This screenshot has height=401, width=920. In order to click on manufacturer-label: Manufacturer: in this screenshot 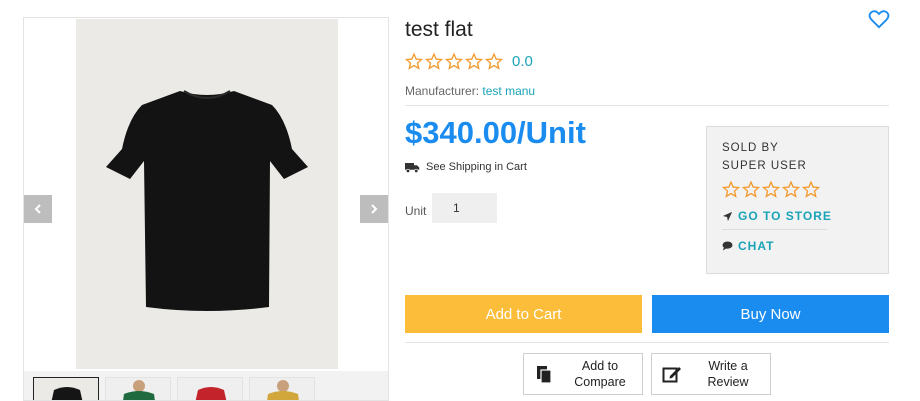, I will do `click(442, 91)`.